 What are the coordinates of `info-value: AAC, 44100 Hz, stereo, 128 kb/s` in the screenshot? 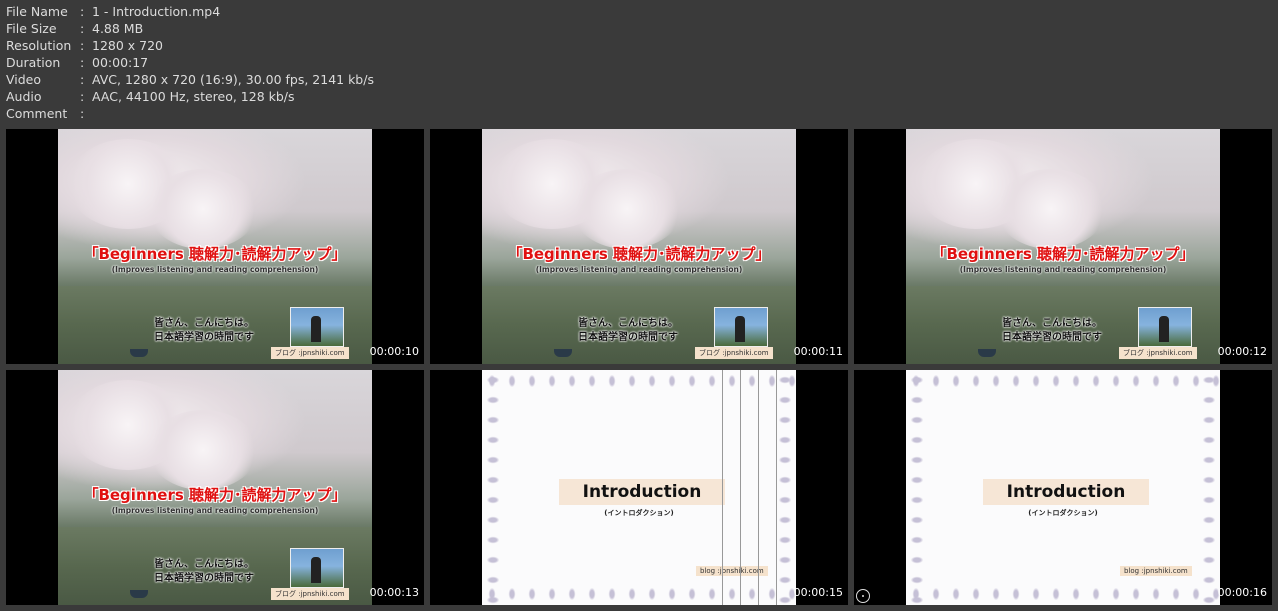 It's located at (193, 96).